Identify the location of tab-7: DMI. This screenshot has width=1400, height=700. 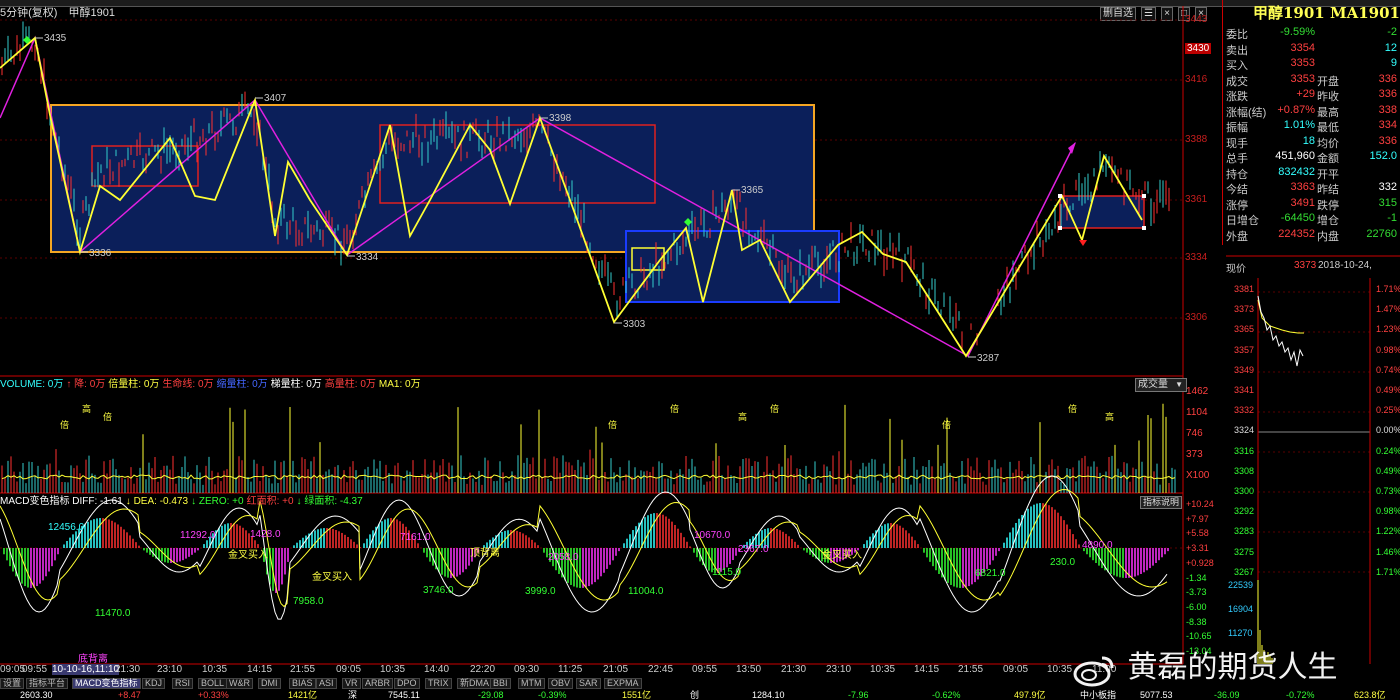
(269, 683).